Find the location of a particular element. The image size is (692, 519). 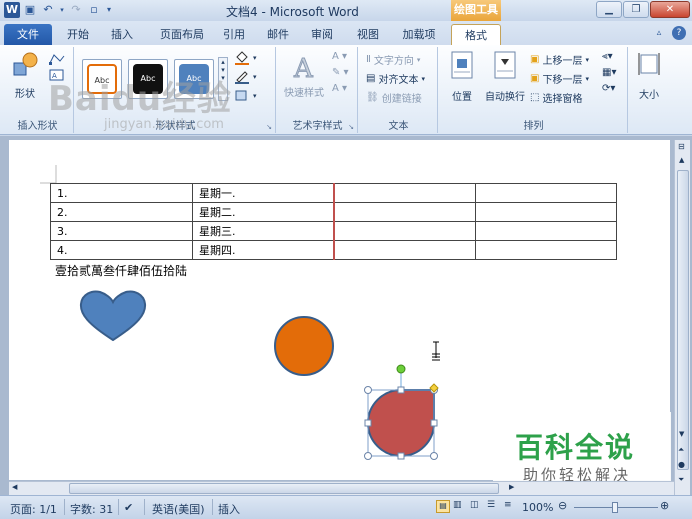

draft-view-icon: ≡ is located at coordinates (511, 506).